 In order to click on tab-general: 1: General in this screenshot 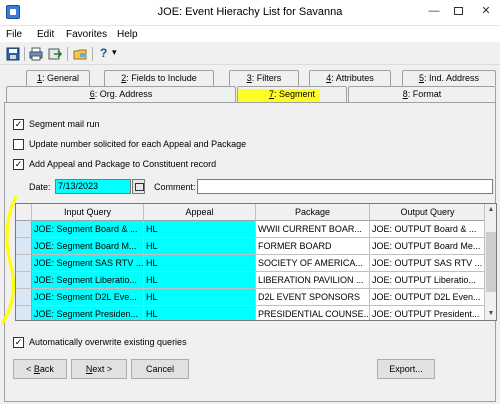, I will do `click(58, 78)`.